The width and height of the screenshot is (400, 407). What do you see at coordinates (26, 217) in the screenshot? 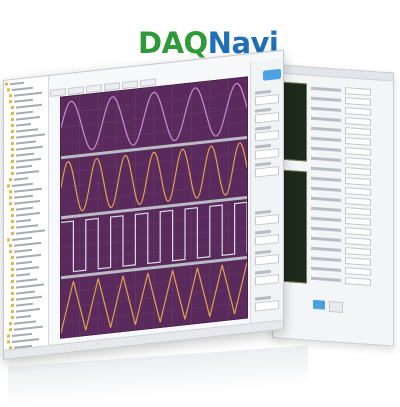
I see `device-tree-panel` at bounding box center [26, 217].